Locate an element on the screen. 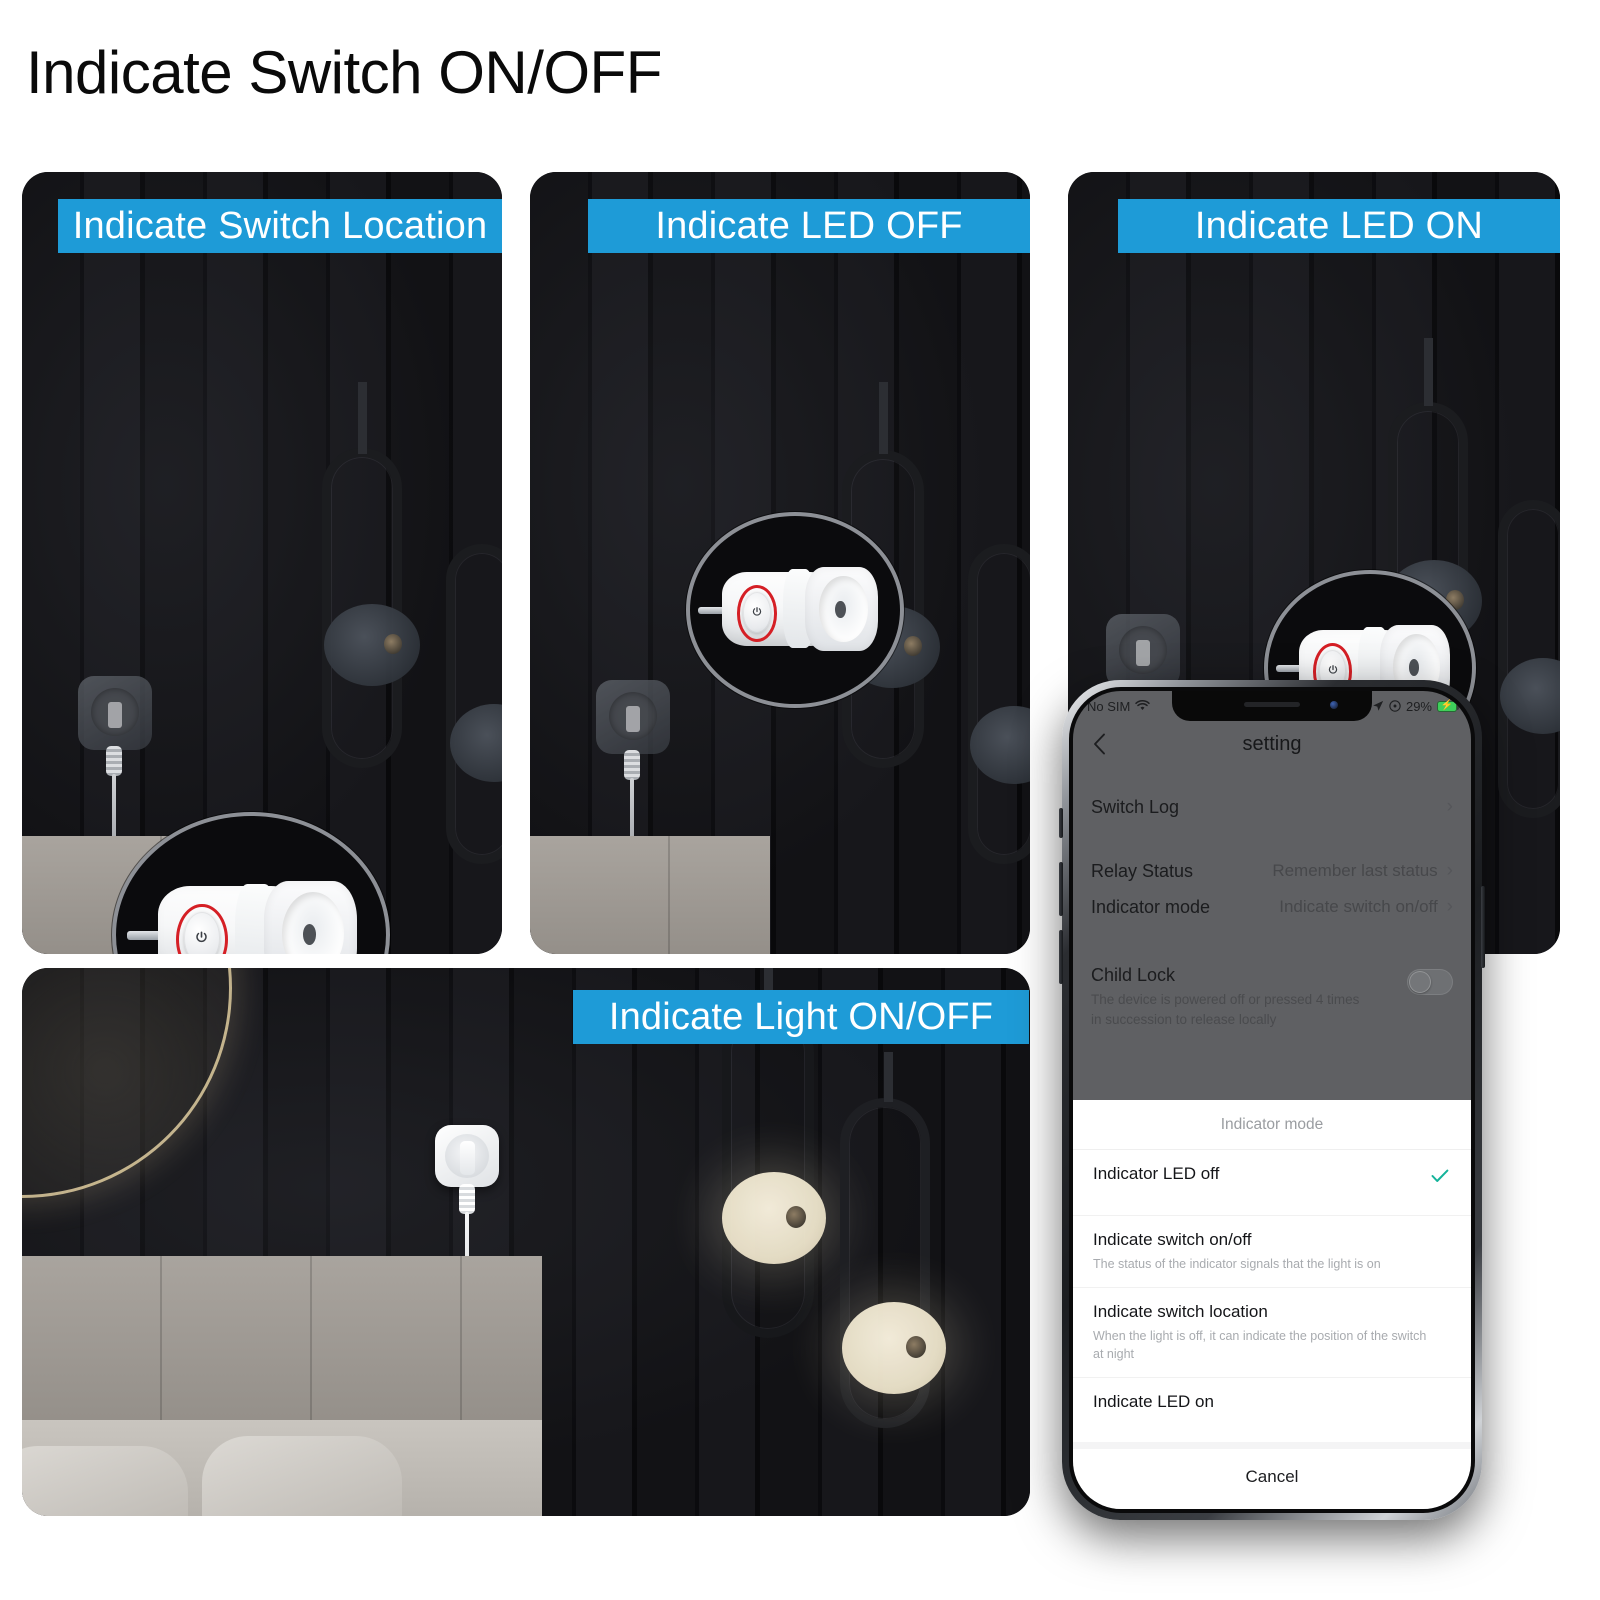 The height and width of the screenshot is (1600, 1600). sheet-divider is located at coordinates (1272, 1445).